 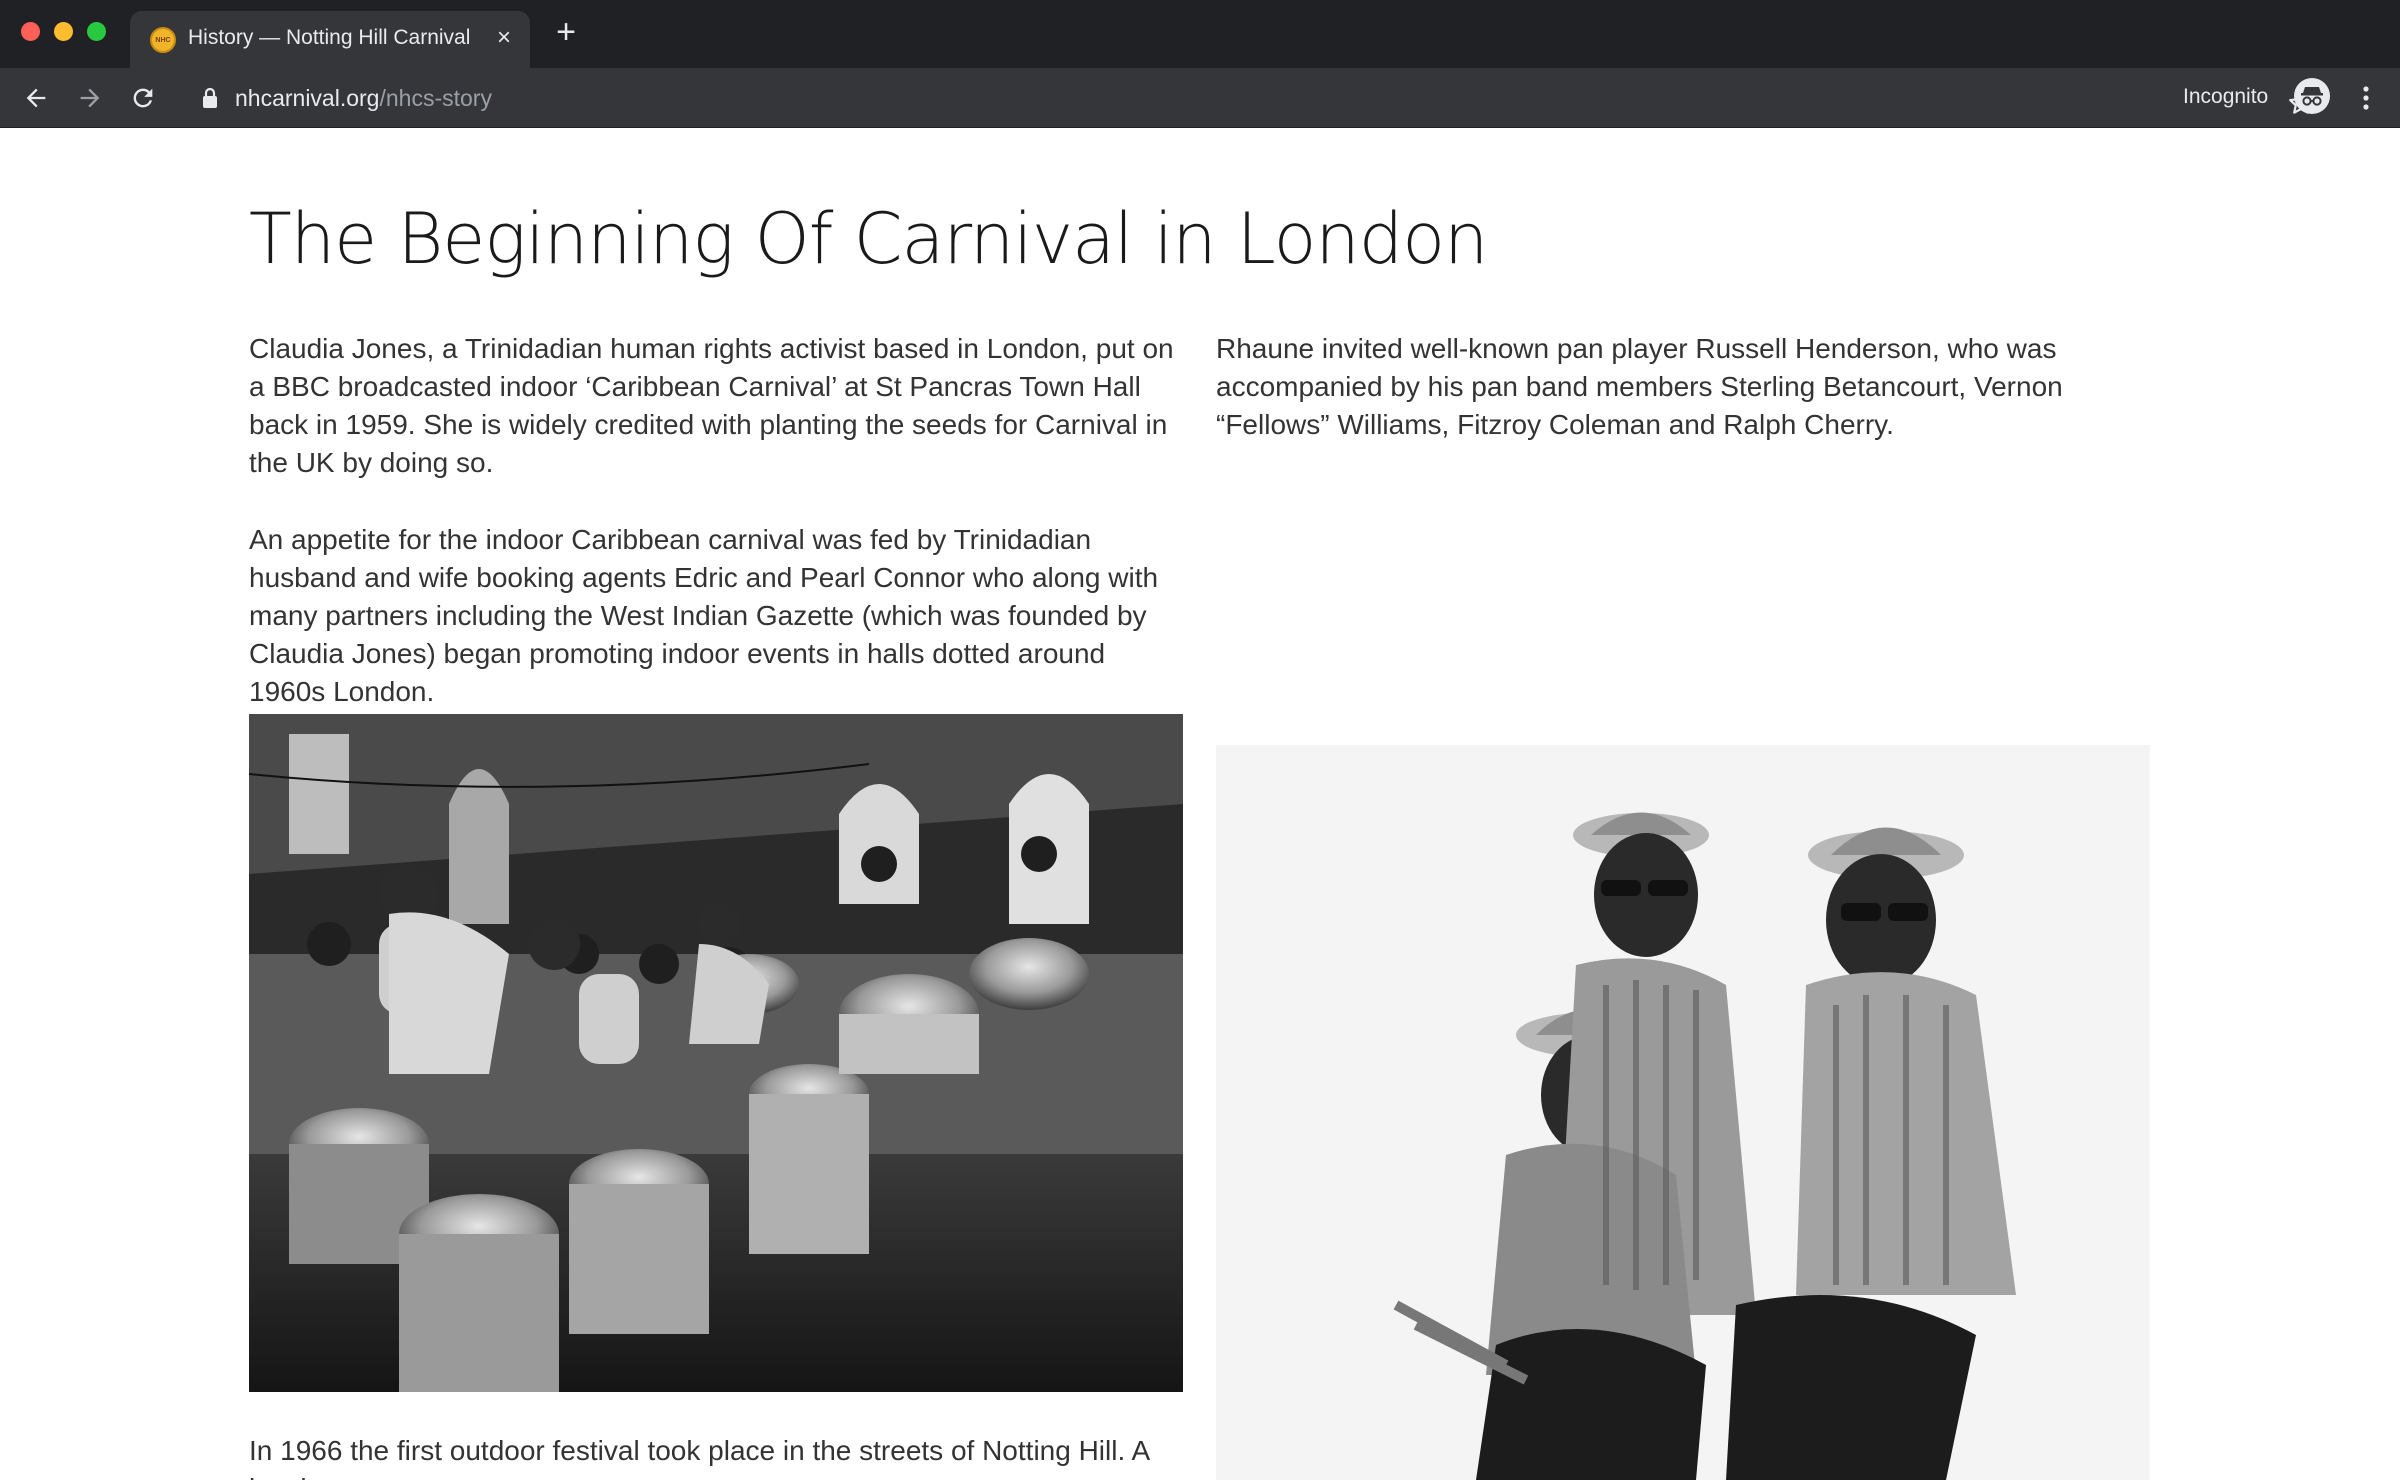 I want to click on maximize-window-button, so click(x=96, y=31).